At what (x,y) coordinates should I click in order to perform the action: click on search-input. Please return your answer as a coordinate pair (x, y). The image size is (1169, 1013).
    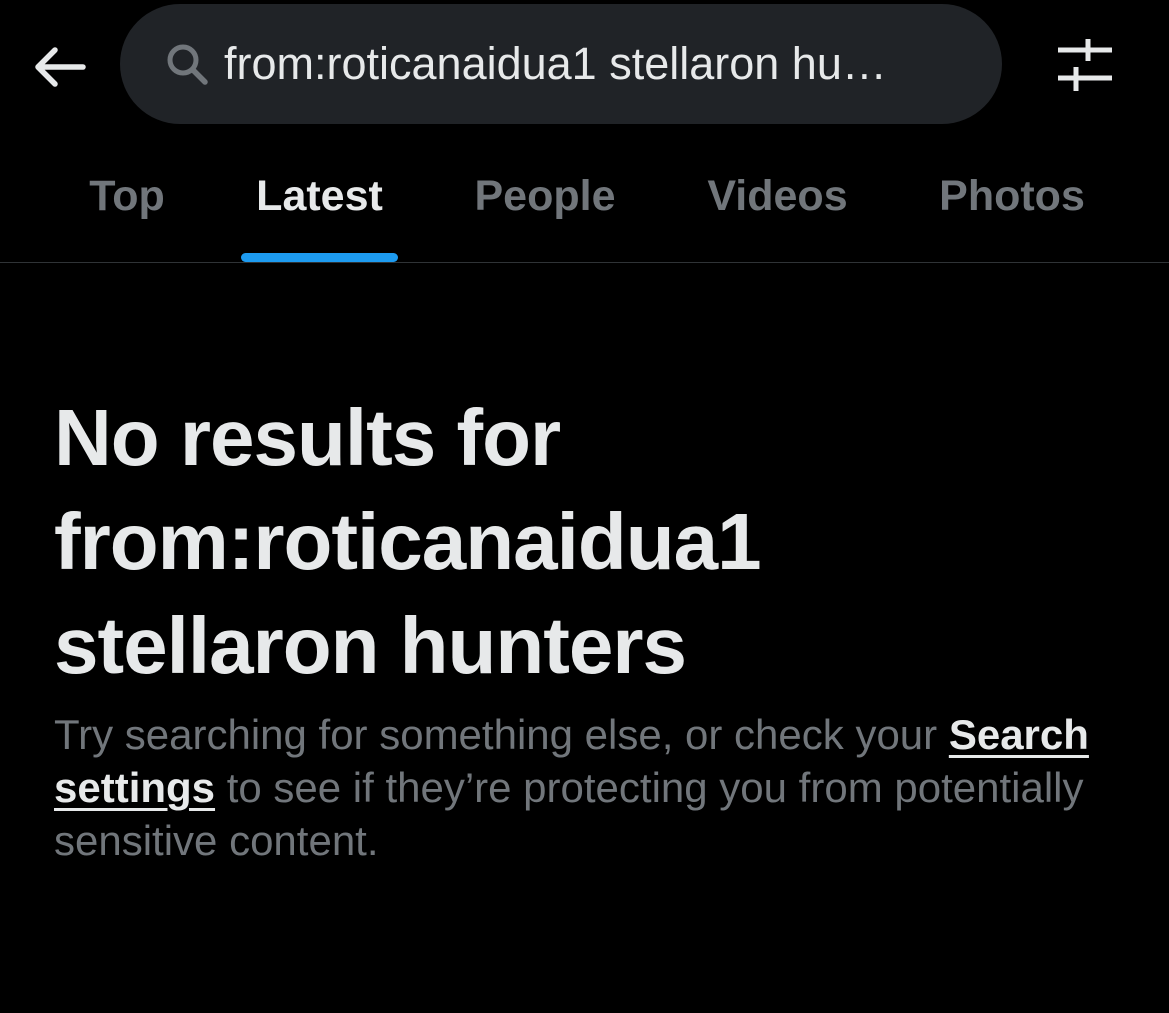
    Looking at the image, I should click on (595, 64).